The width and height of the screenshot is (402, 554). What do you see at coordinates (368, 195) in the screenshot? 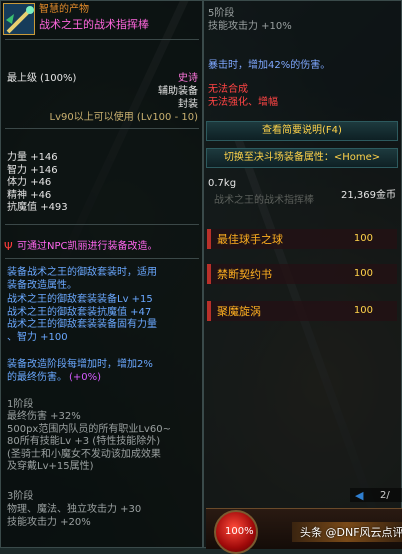
I see `price: 21,369金币` at bounding box center [368, 195].